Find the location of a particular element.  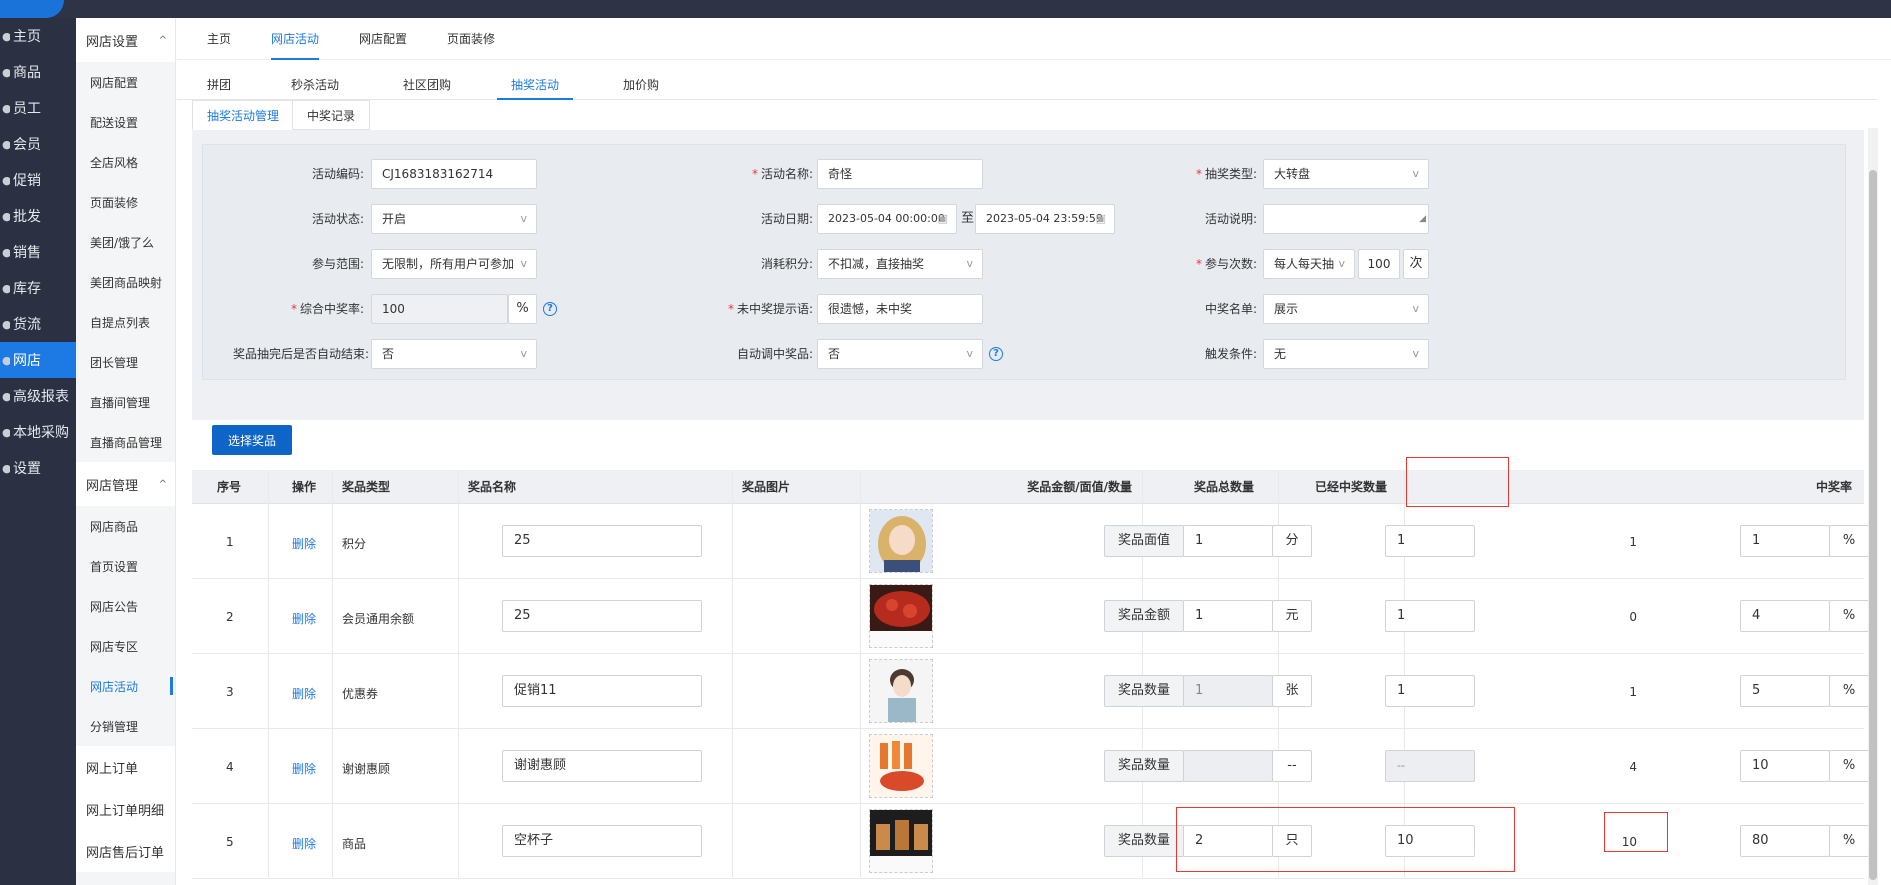

start-date-picker: 2023-05-04 00:00:00 ▣ is located at coordinates (887, 219).